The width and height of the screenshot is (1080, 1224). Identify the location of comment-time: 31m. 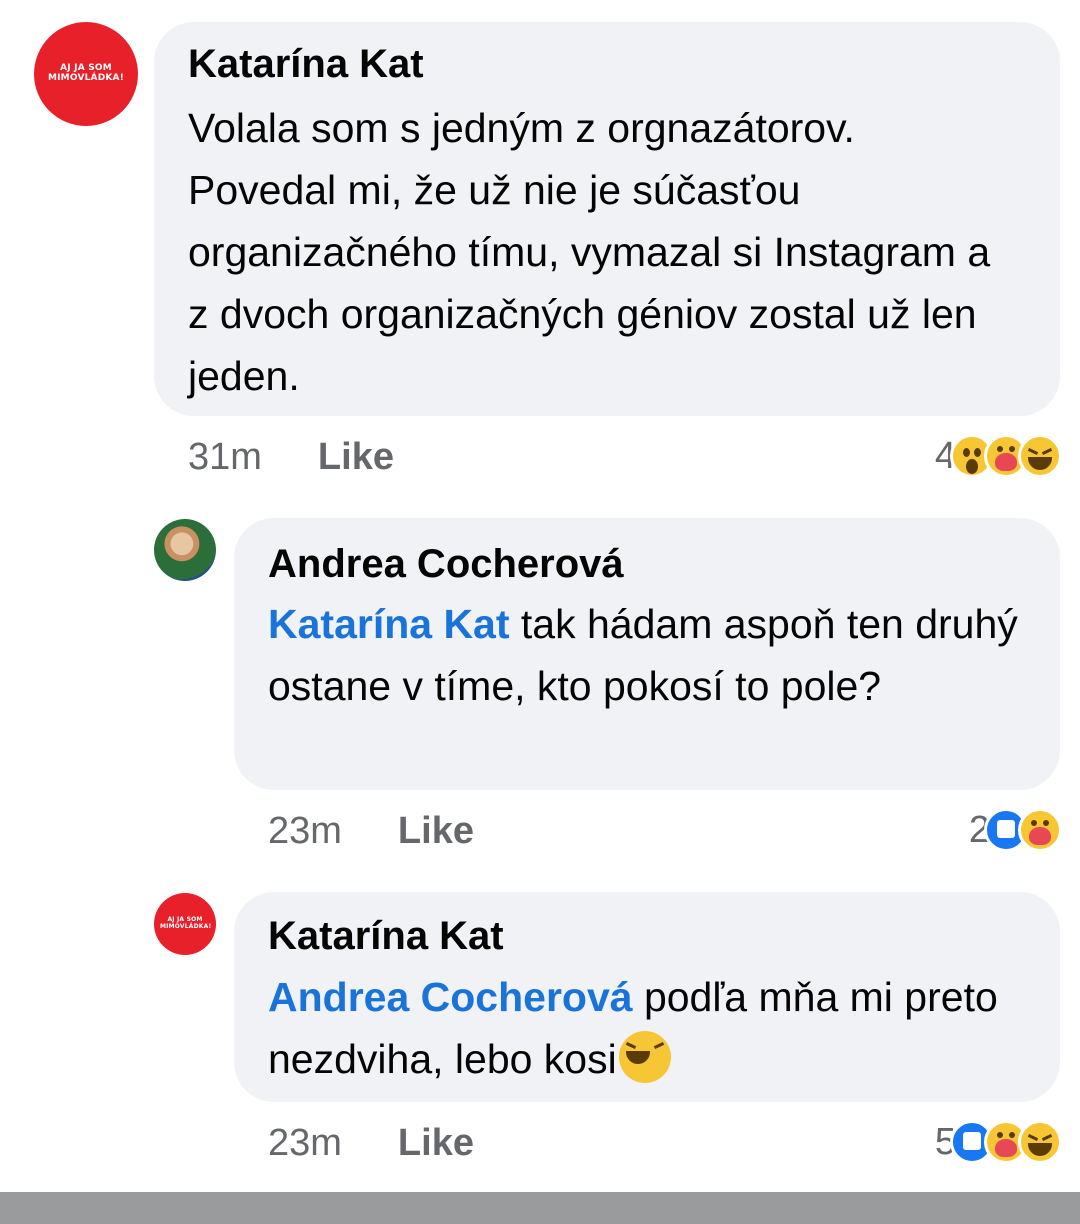
(225, 457).